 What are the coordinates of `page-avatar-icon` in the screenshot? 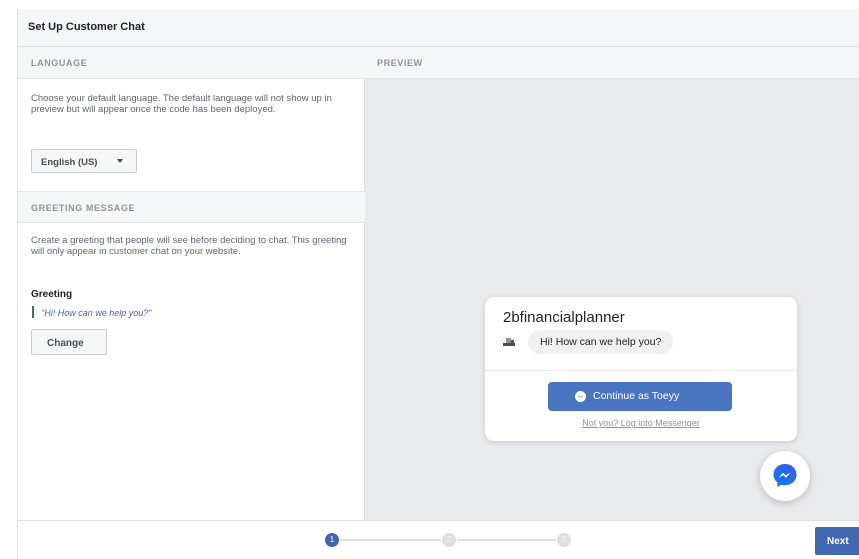 It's located at (509, 342).